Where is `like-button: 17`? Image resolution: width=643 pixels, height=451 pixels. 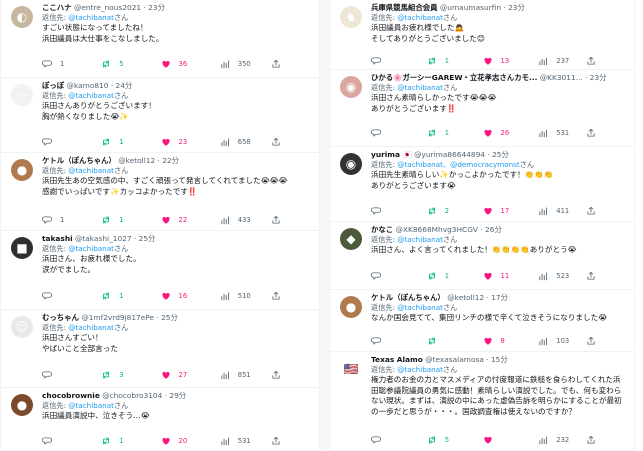 like-button: 17 is located at coordinates (511, 211).